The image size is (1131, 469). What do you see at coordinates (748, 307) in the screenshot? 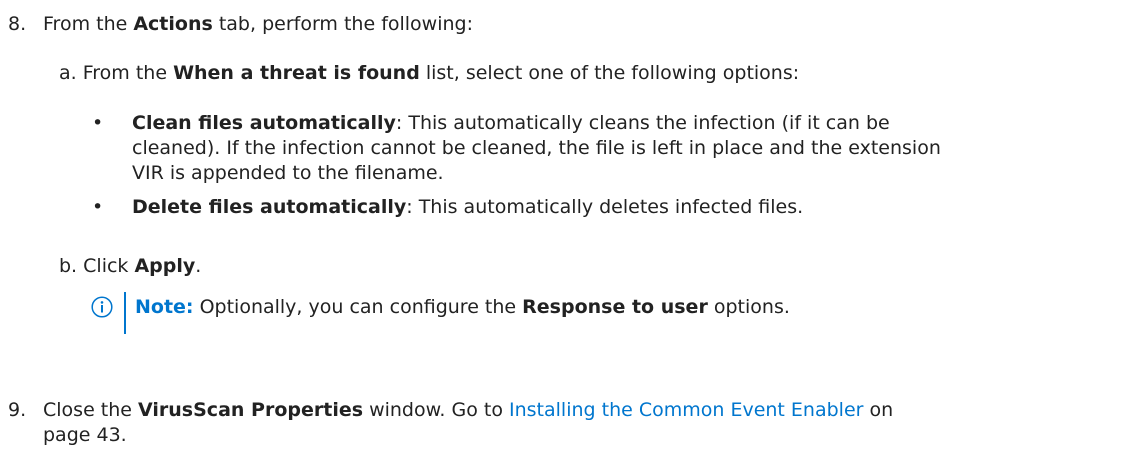
I see `note-post: options.` at bounding box center [748, 307].